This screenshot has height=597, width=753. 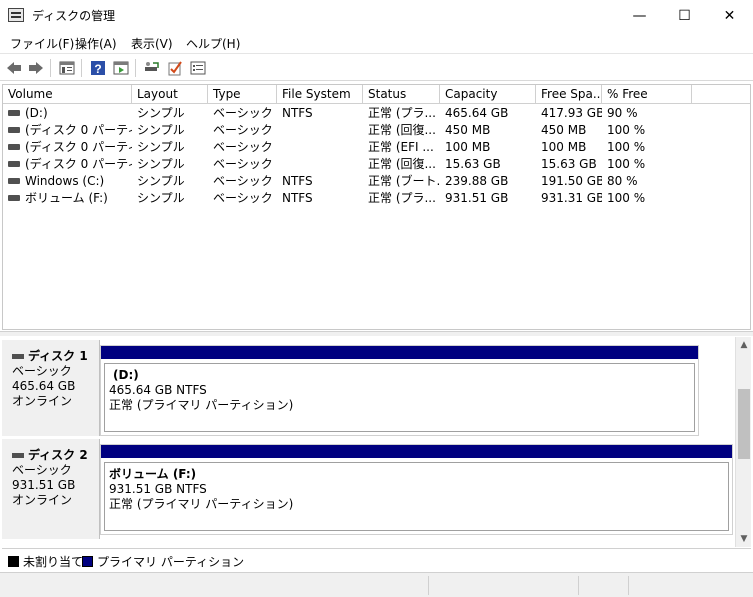 What do you see at coordinates (399, 390) in the screenshot?
I see `disk-1-partition: (D:) 465.64 GB NTFS 正常 (プライマリ パーティション)` at bounding box center [399, 390].